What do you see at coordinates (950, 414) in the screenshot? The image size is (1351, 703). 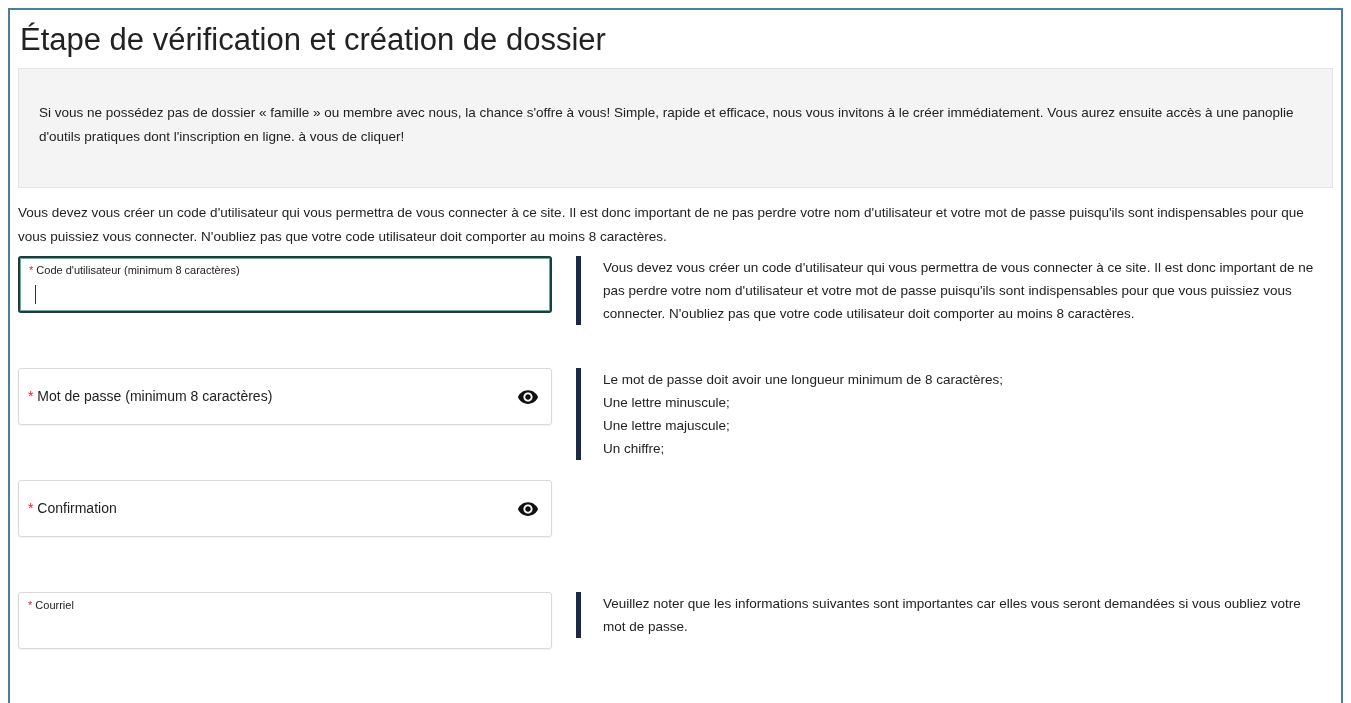 I see `help-text: Le mot de passe doit avoir une longueur minimum de 8 caractères; Une lettre minuscule; Une lettre majuscule; Un chiffre;` at bounding box center [950, 414].